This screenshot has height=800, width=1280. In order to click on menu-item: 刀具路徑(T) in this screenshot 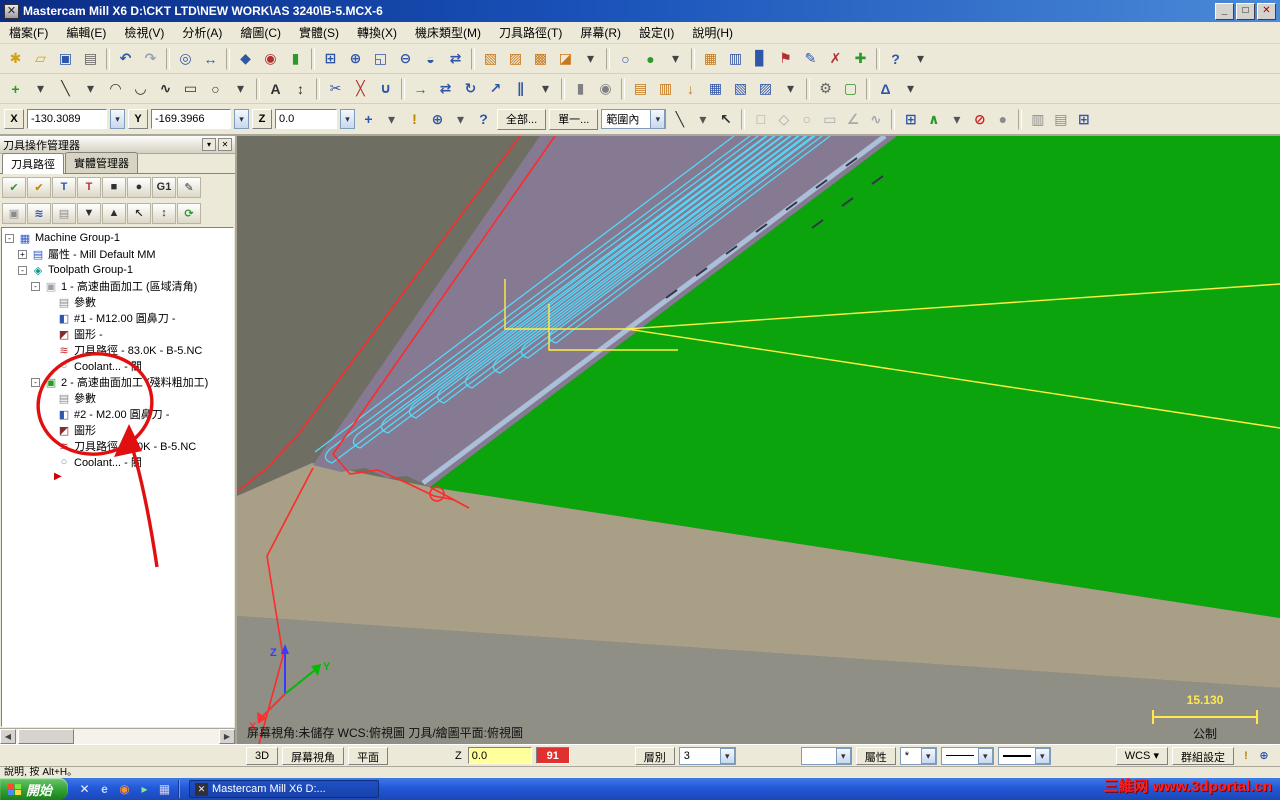, I will do `click(530, 32)`.